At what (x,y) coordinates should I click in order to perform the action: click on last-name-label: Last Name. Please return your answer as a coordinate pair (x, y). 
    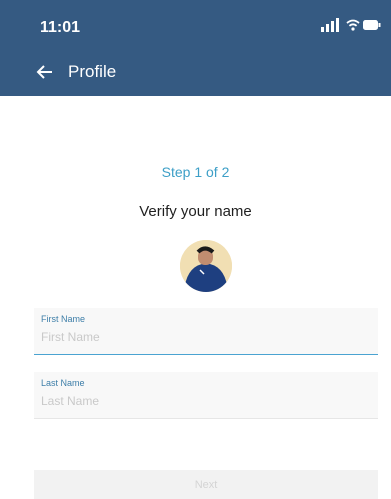
    Looking at the image, I should click on (63, 383).